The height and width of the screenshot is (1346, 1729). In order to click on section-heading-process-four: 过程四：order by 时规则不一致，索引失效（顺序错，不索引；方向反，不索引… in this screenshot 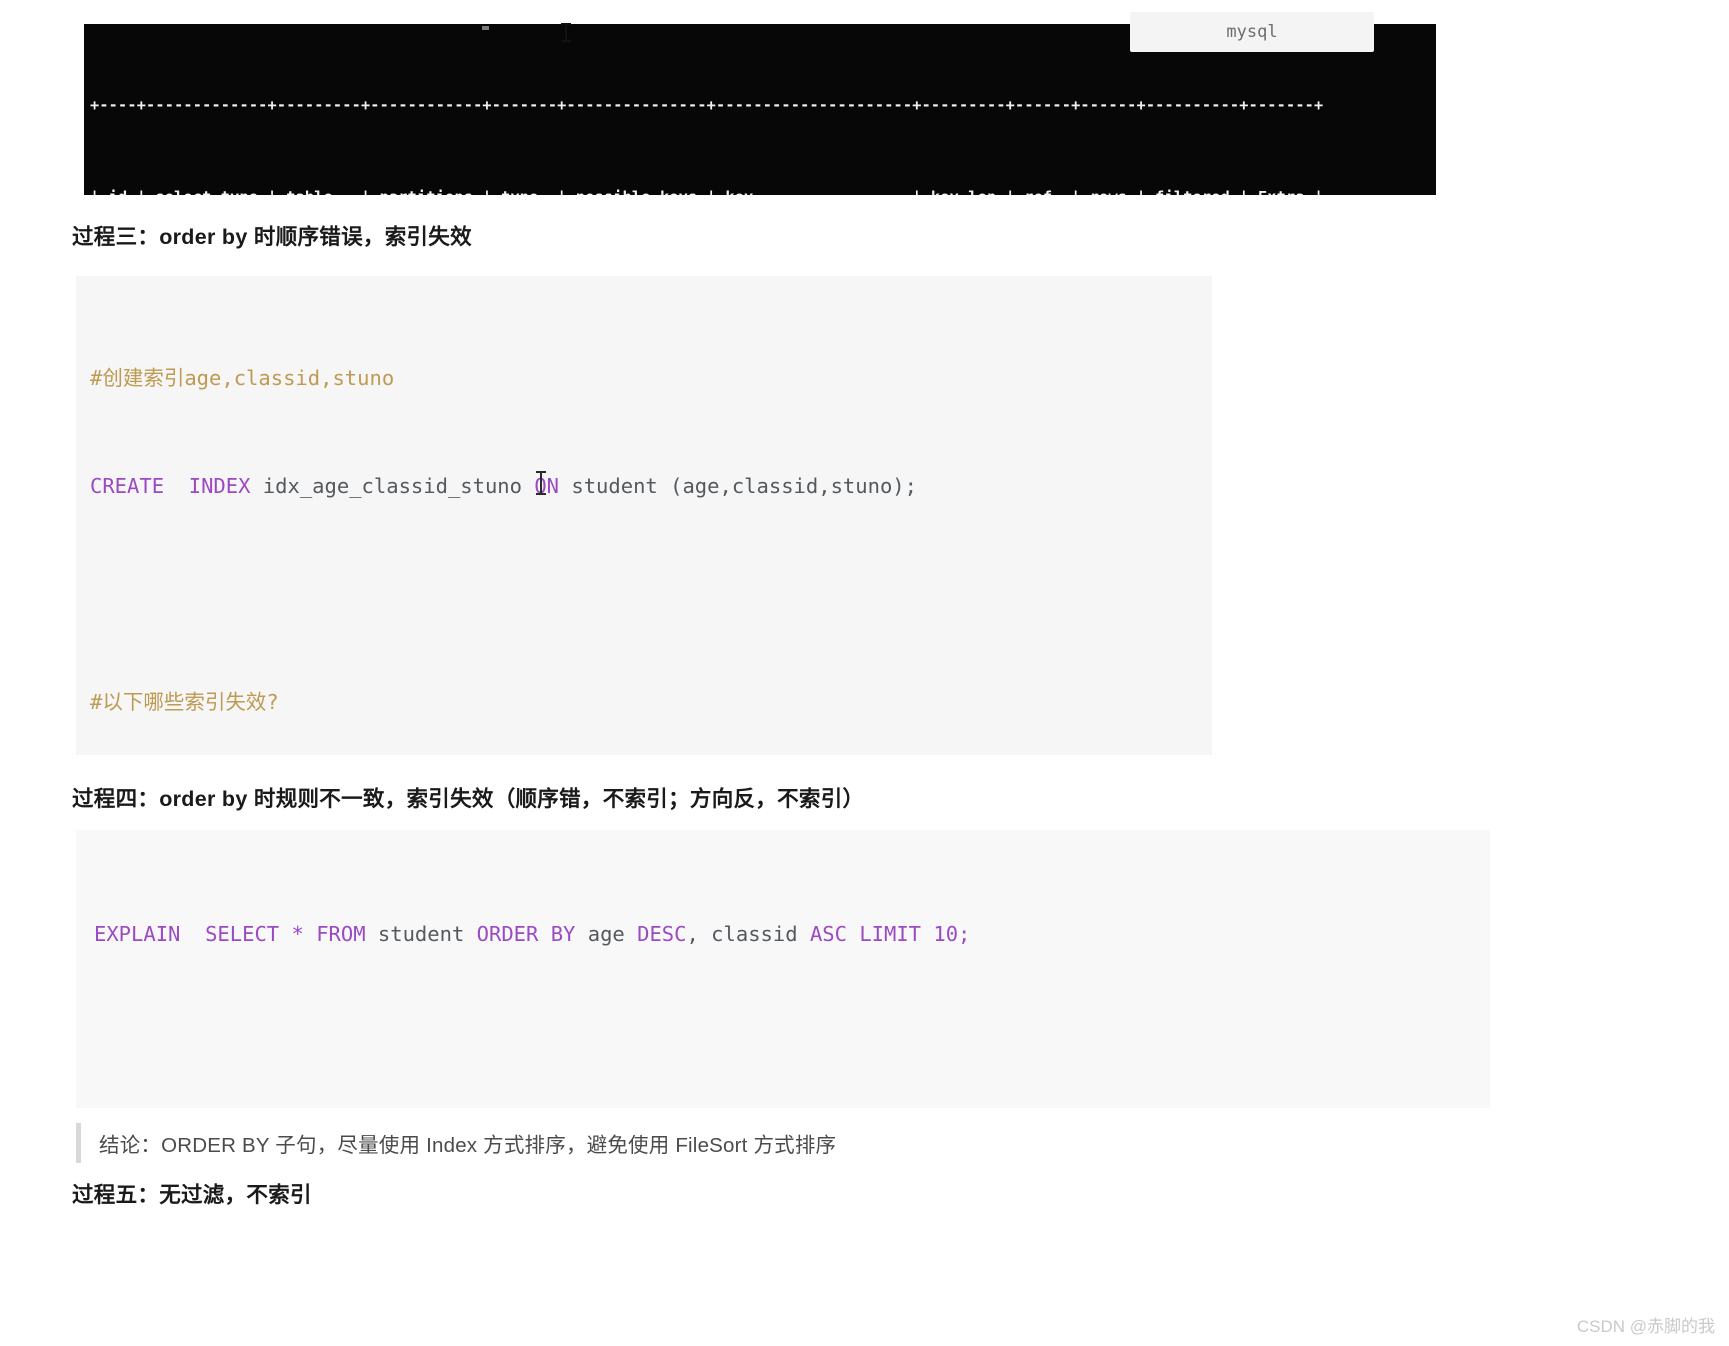, I will do `click(468, 799)`.